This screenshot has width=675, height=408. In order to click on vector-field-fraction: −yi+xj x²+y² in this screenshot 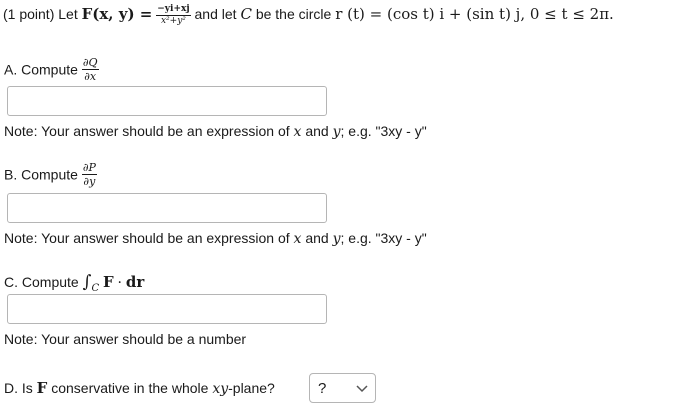, I will do `click(173, 15)`.